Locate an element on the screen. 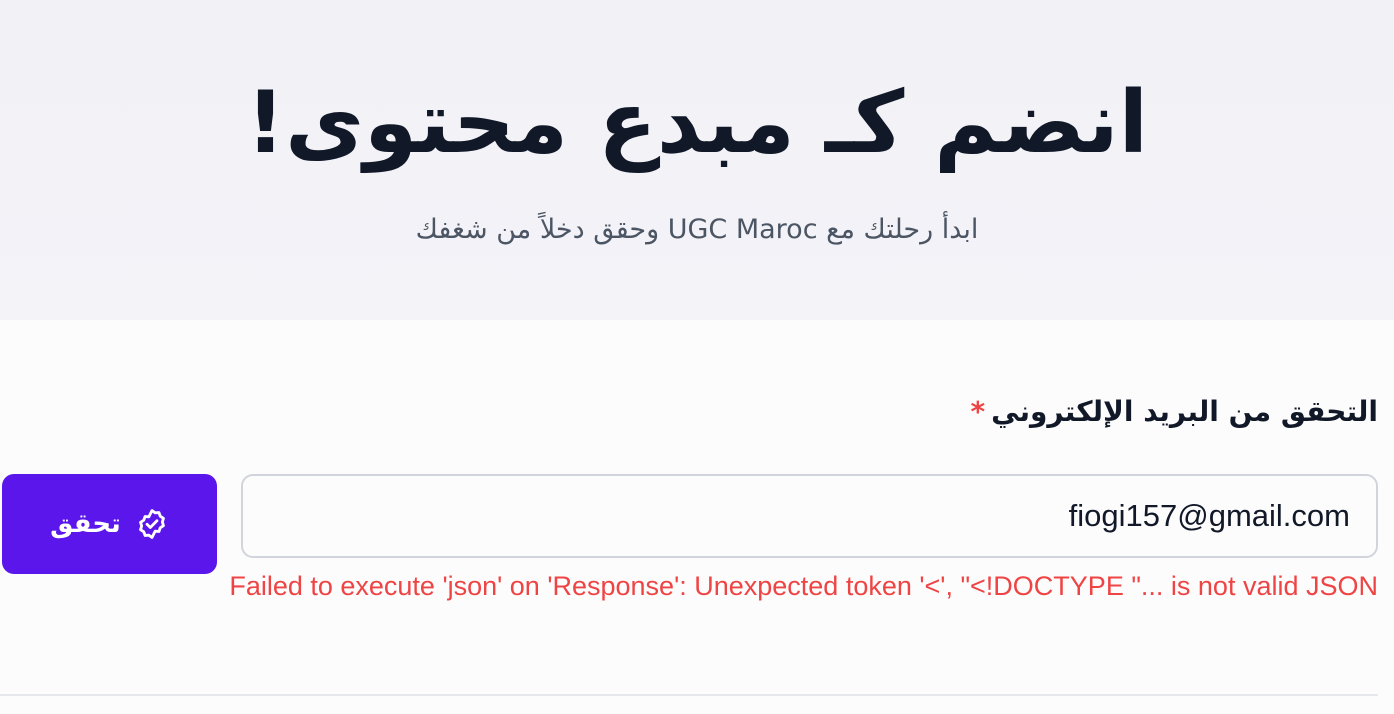  badge-check-icon is located at coordinates (152, 524).